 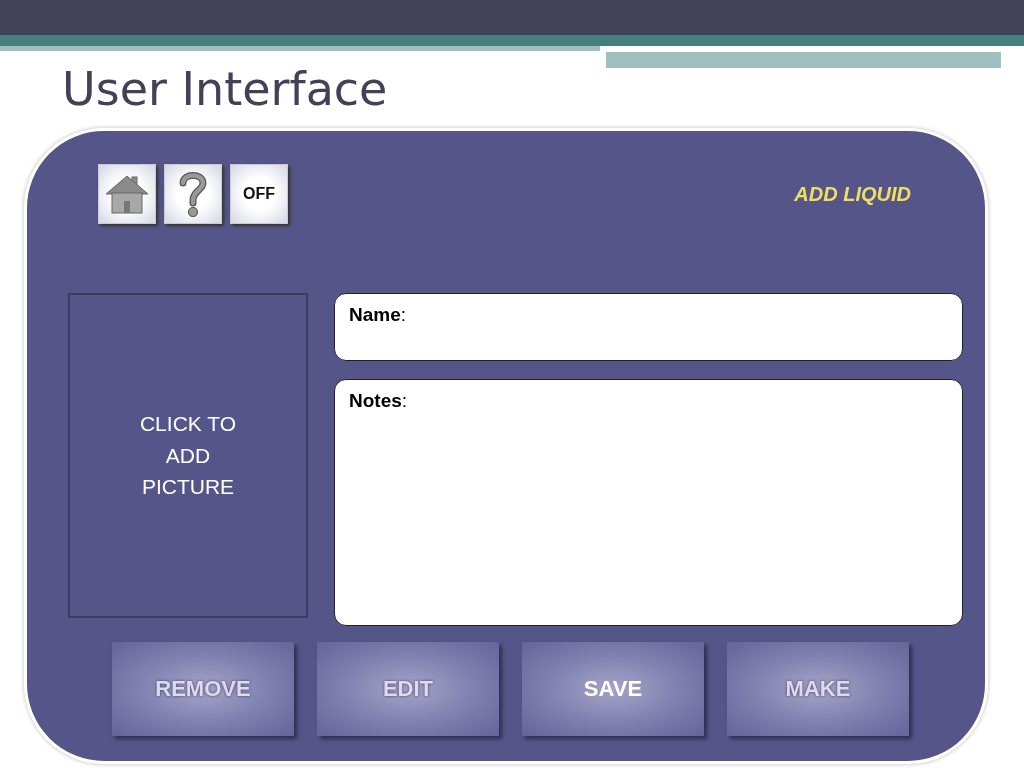 I want to click on name-field: Name:, so click(x=648, y=327).